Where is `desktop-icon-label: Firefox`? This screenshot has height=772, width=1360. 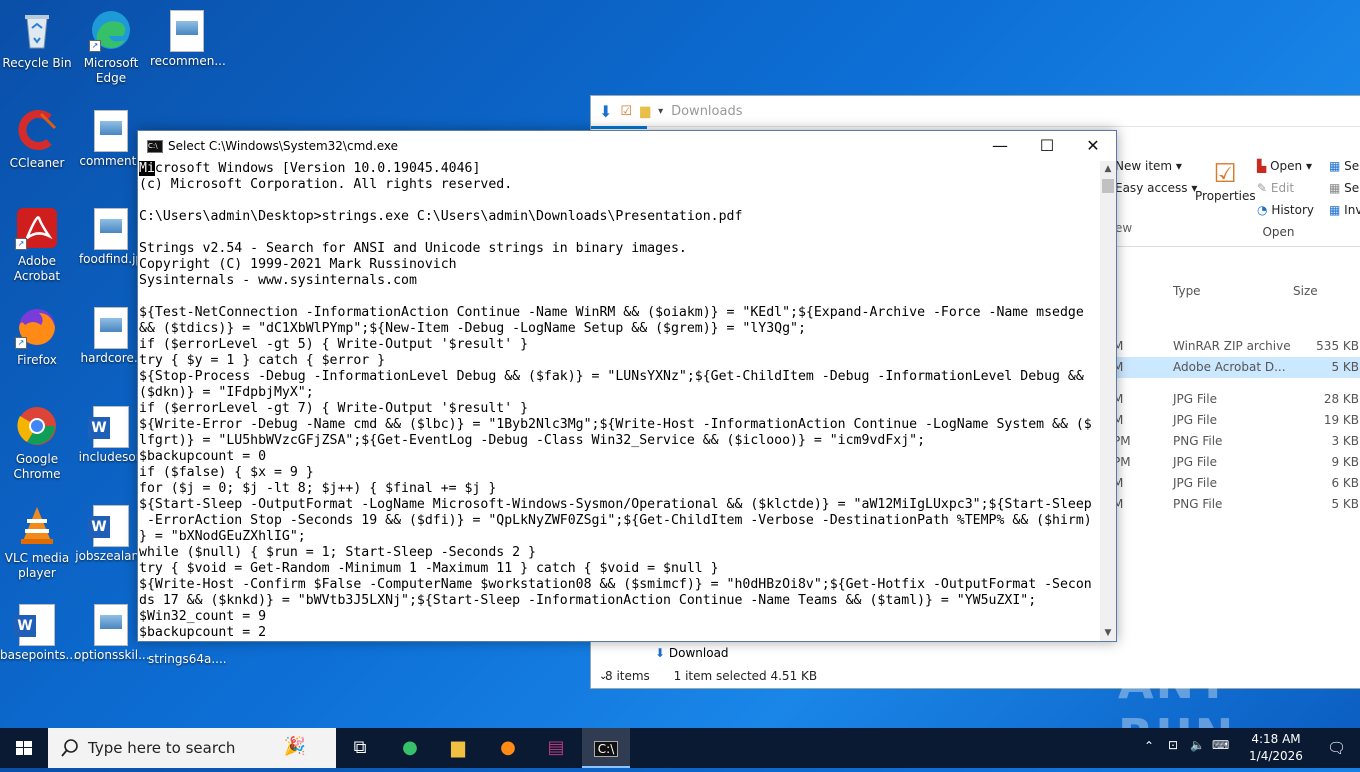 desktop-icon-label: Firefox is located at coordinates (37, 360).